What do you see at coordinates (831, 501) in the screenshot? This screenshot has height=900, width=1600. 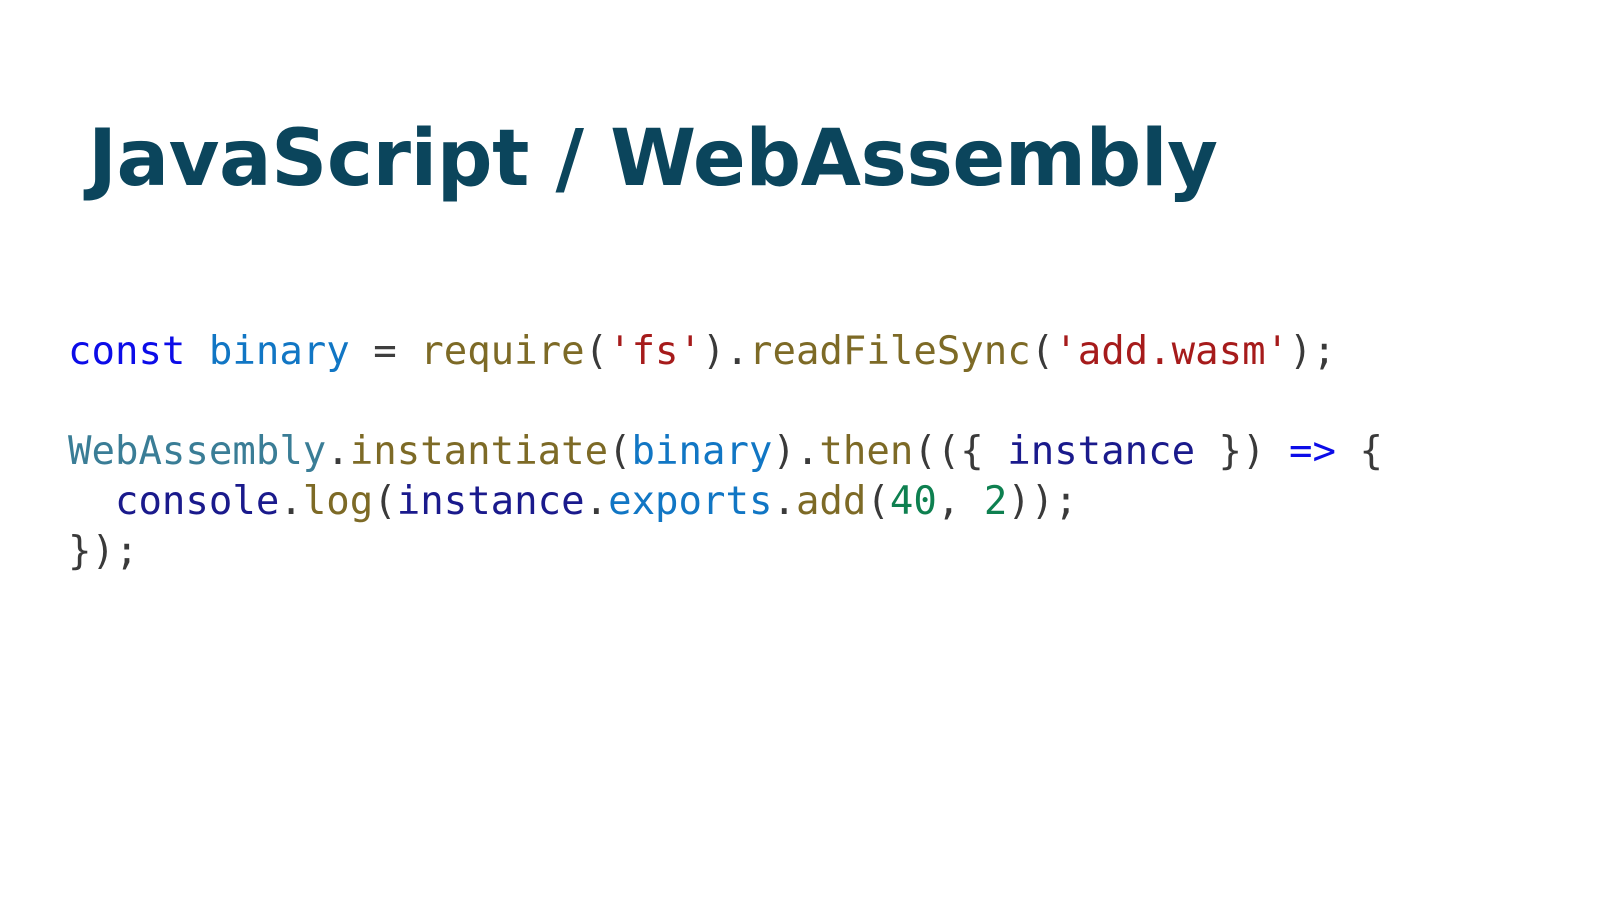 I see `code-token-func: add` at bounding box center [831, 501].